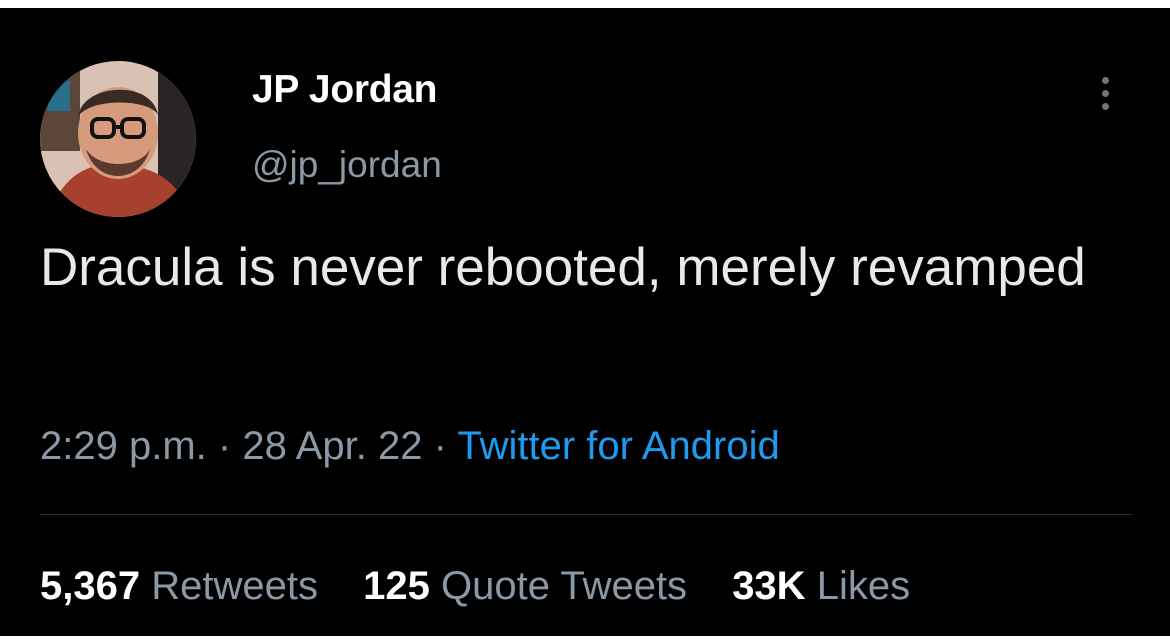 Image resolution: width=1170 pixels, height=641 pixels. I want to click on tweet-time: 2:29 p.m., so click(123, 446).